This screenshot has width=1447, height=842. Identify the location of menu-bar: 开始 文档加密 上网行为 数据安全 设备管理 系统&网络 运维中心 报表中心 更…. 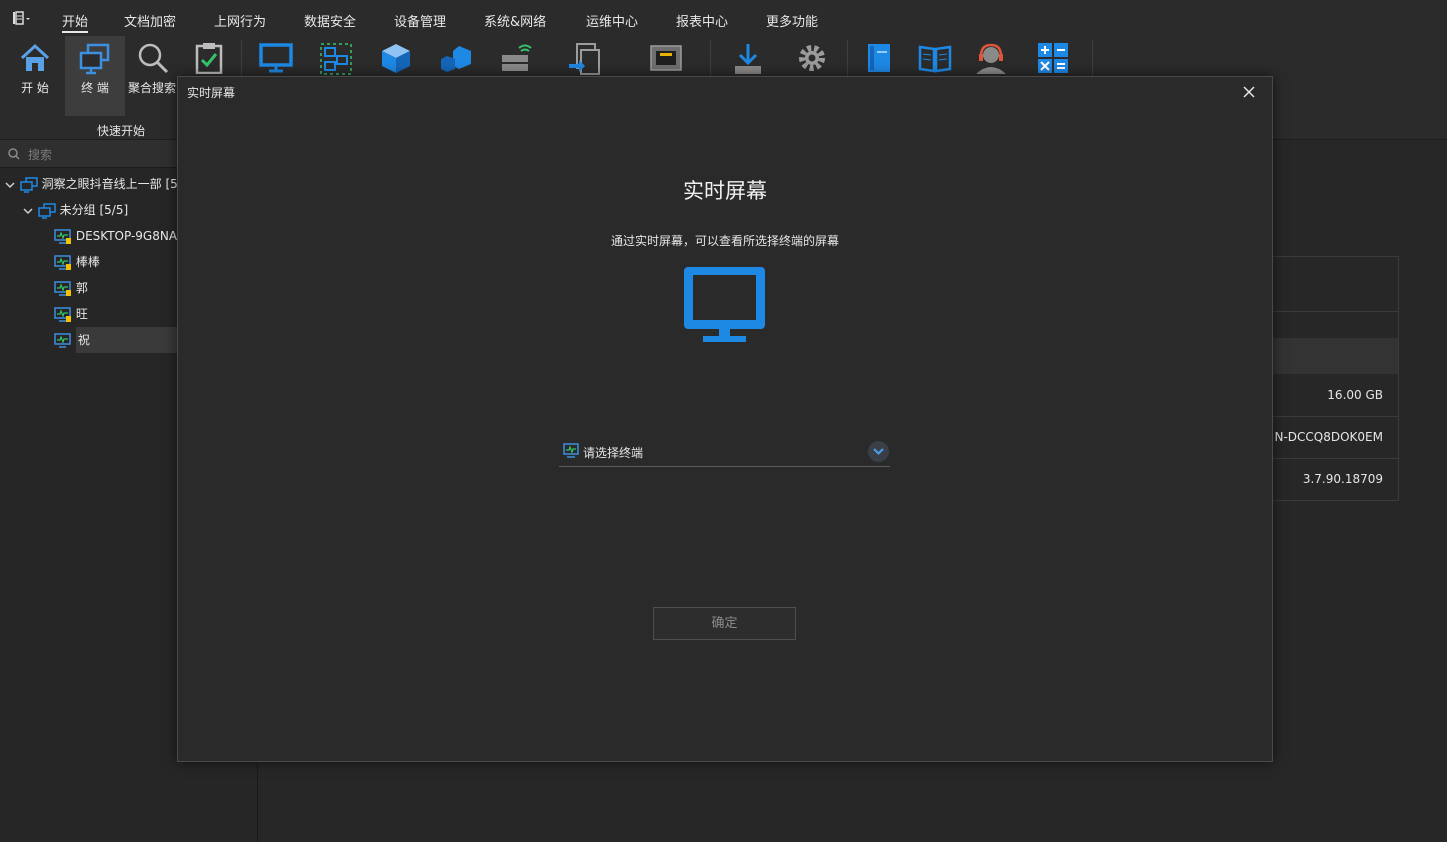
(723, 18).